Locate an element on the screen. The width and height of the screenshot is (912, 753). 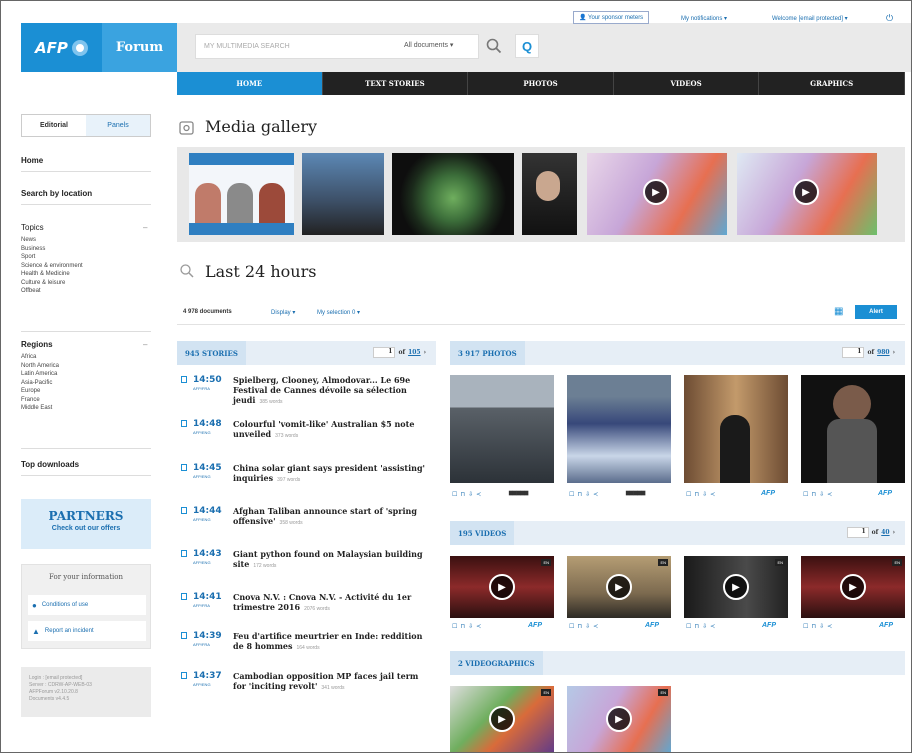
user-menu: Welcome [email protected] ▾ is located at coordinates (810, 18).